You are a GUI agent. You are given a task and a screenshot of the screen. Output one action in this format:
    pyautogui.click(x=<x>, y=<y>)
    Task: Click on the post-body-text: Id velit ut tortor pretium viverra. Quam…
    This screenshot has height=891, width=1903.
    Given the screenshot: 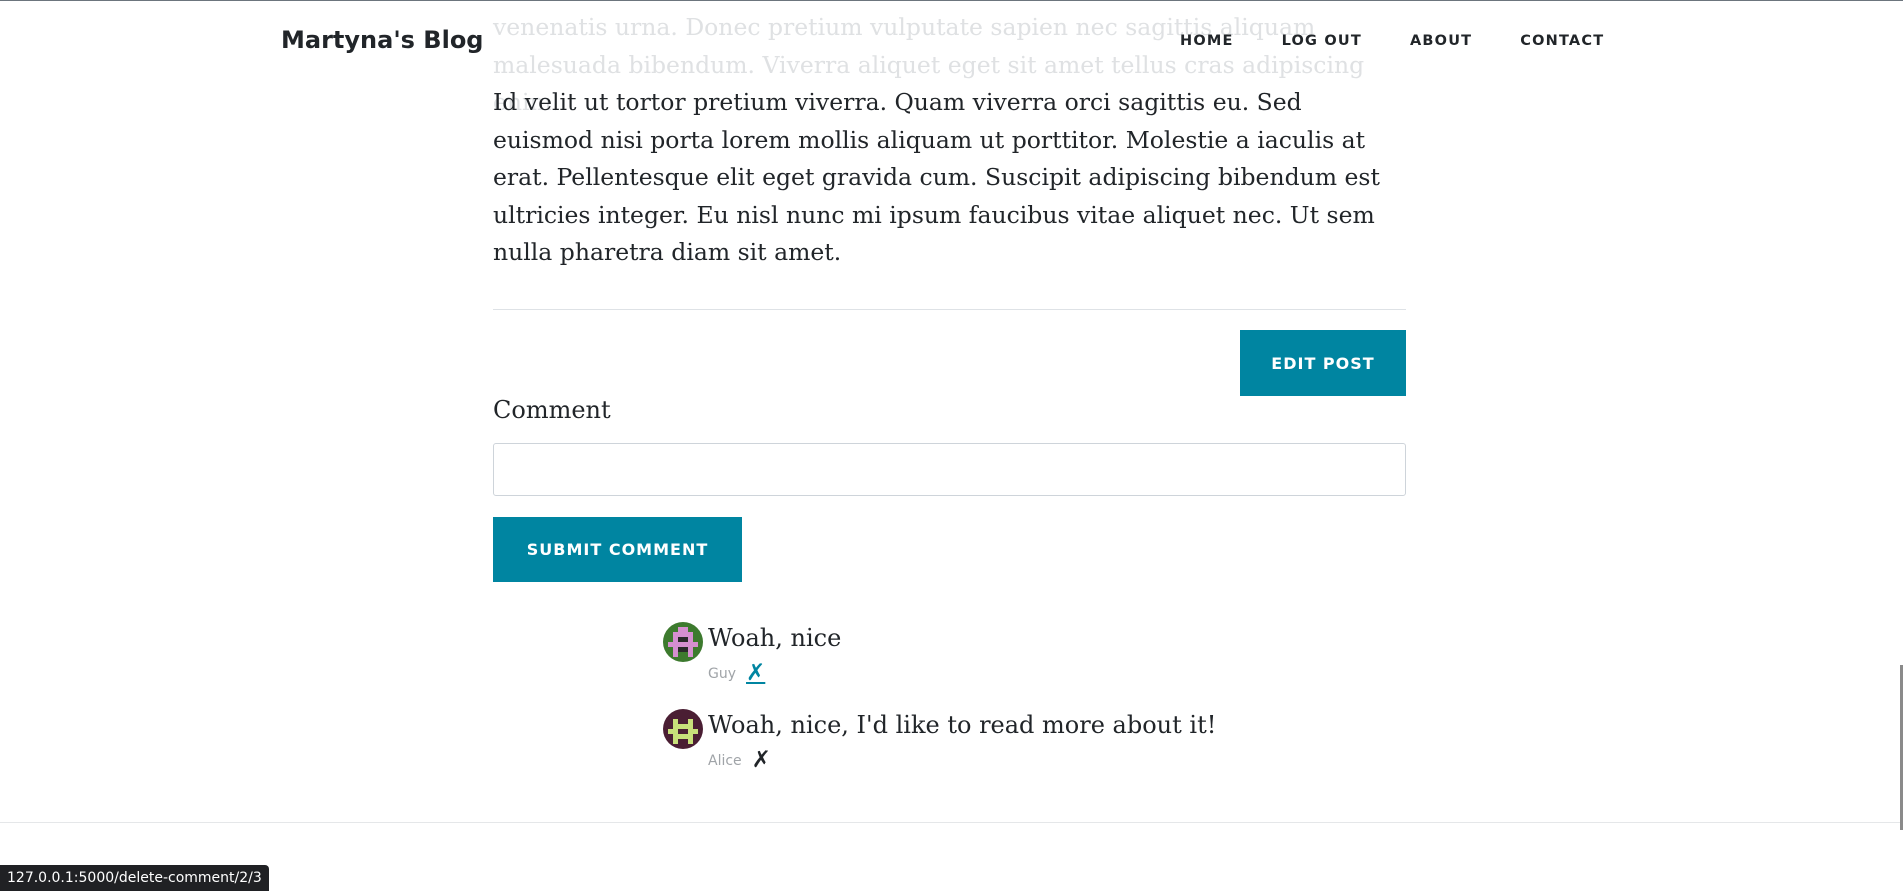 What is the action you would take?
    pyautogui.click(x=936, y=177)
    